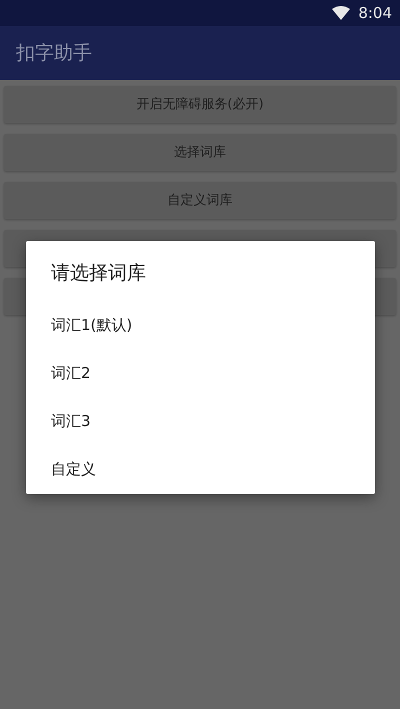  I want to click on dialog-option: 词汇2, so click(71, 373).